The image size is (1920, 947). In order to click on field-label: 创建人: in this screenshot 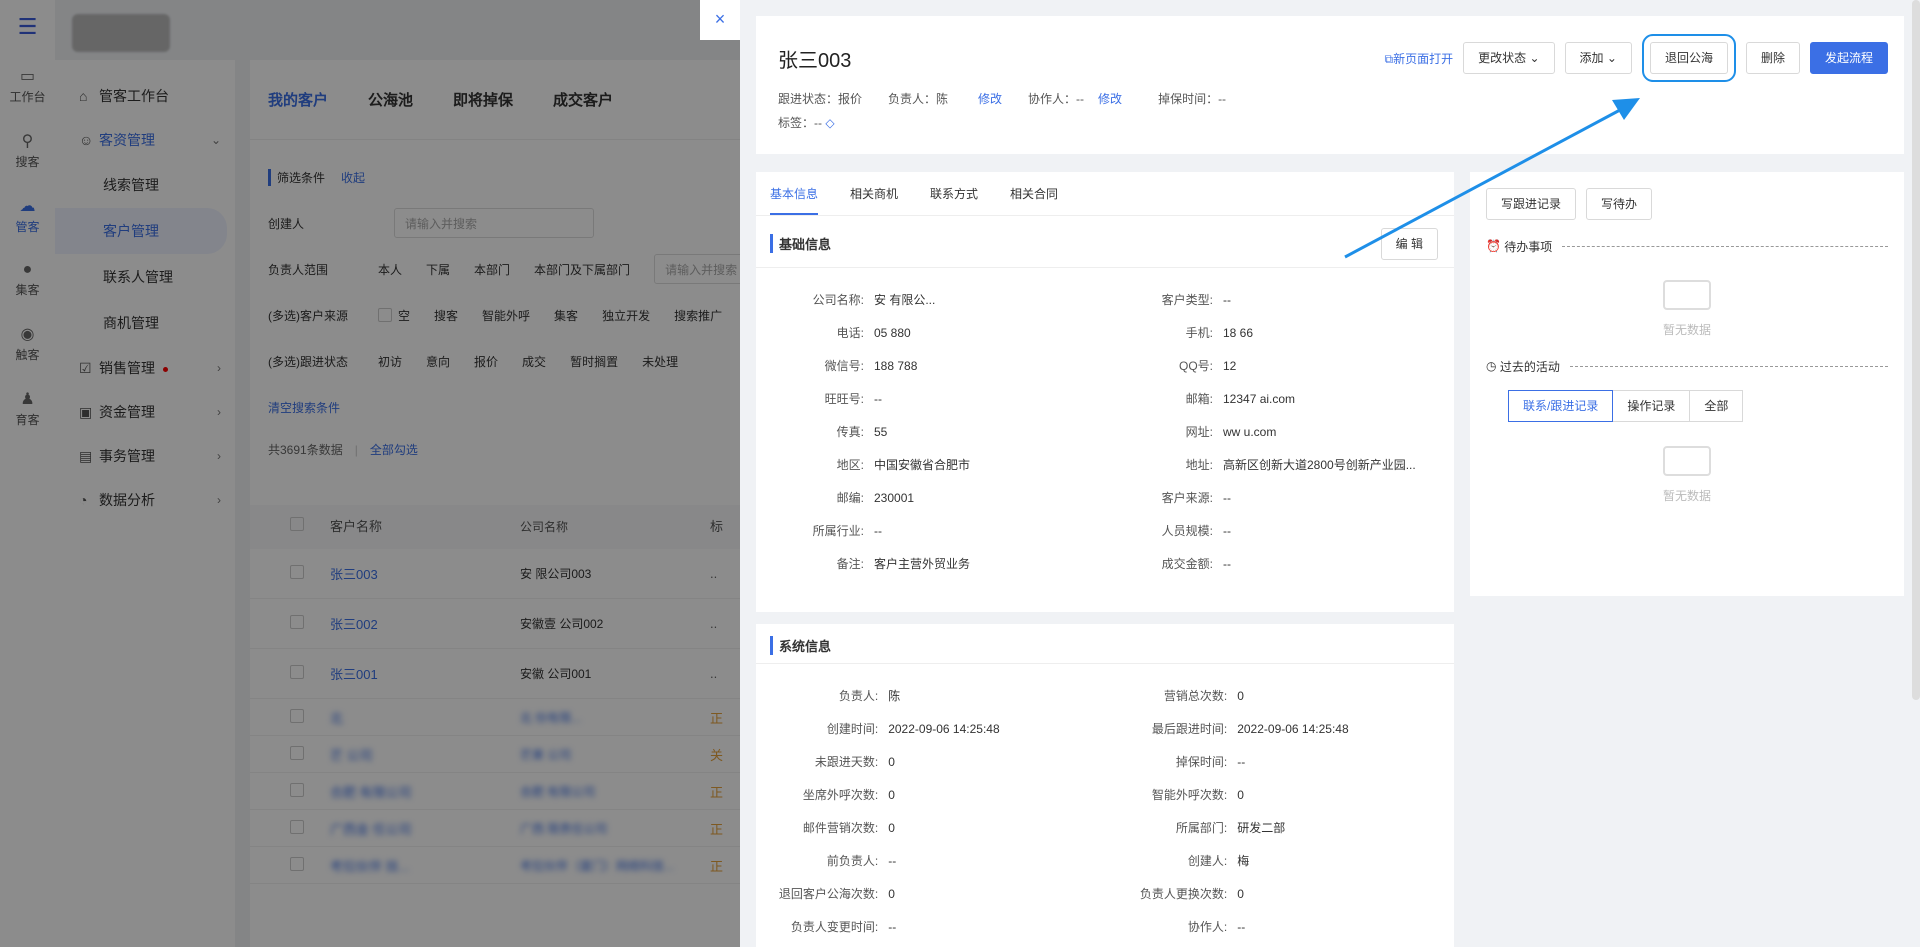, I will do `click(1207, 861)`.